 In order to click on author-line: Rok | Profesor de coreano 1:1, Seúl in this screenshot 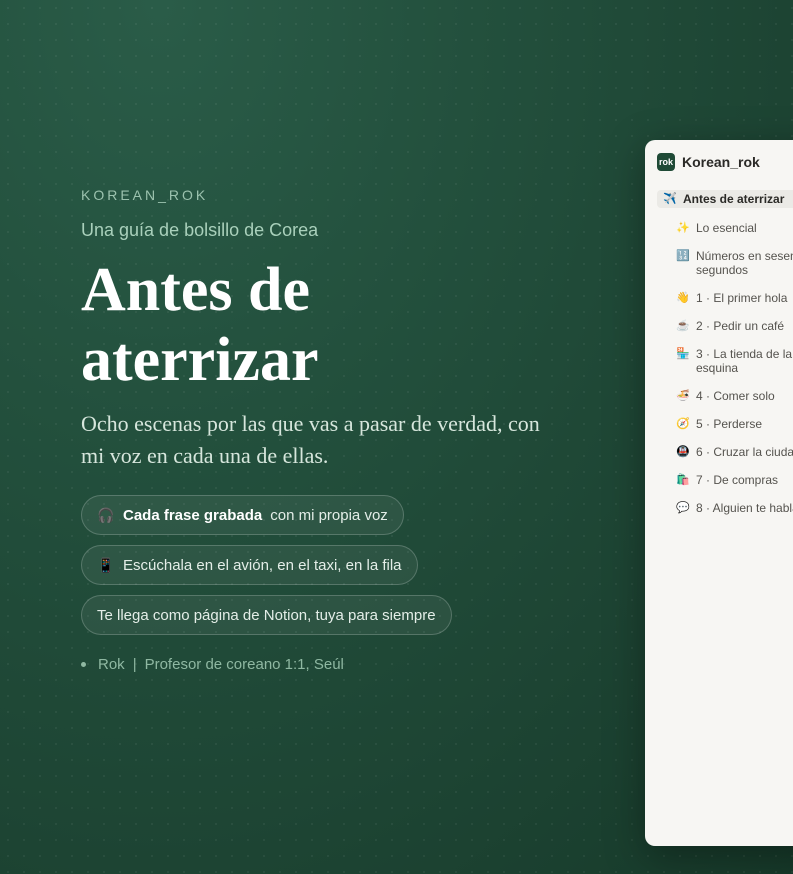, I will do `click(212, 664)`.